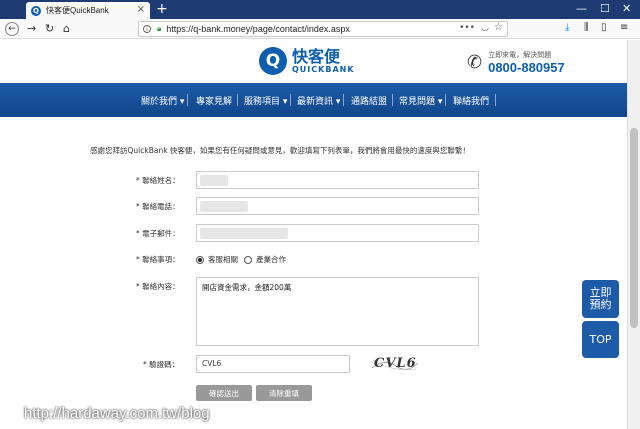 The width and height of the screenshot is (640, 429). I want to click on tab-title: 快客便QuickBank, so click(77, 10).